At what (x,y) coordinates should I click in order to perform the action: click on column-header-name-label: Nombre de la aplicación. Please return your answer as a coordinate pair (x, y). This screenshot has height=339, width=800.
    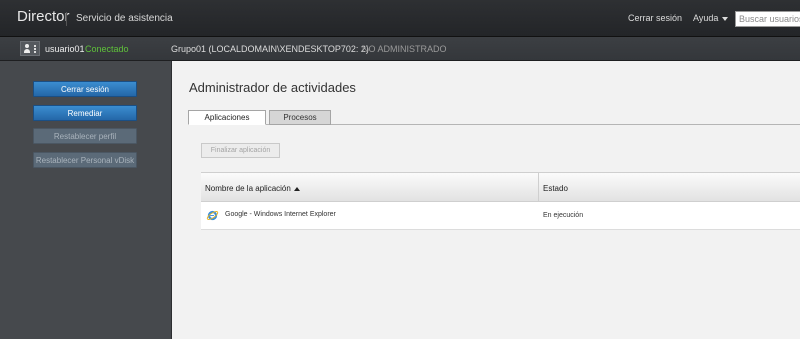
    Looking at the image, I should click on (248, 188).